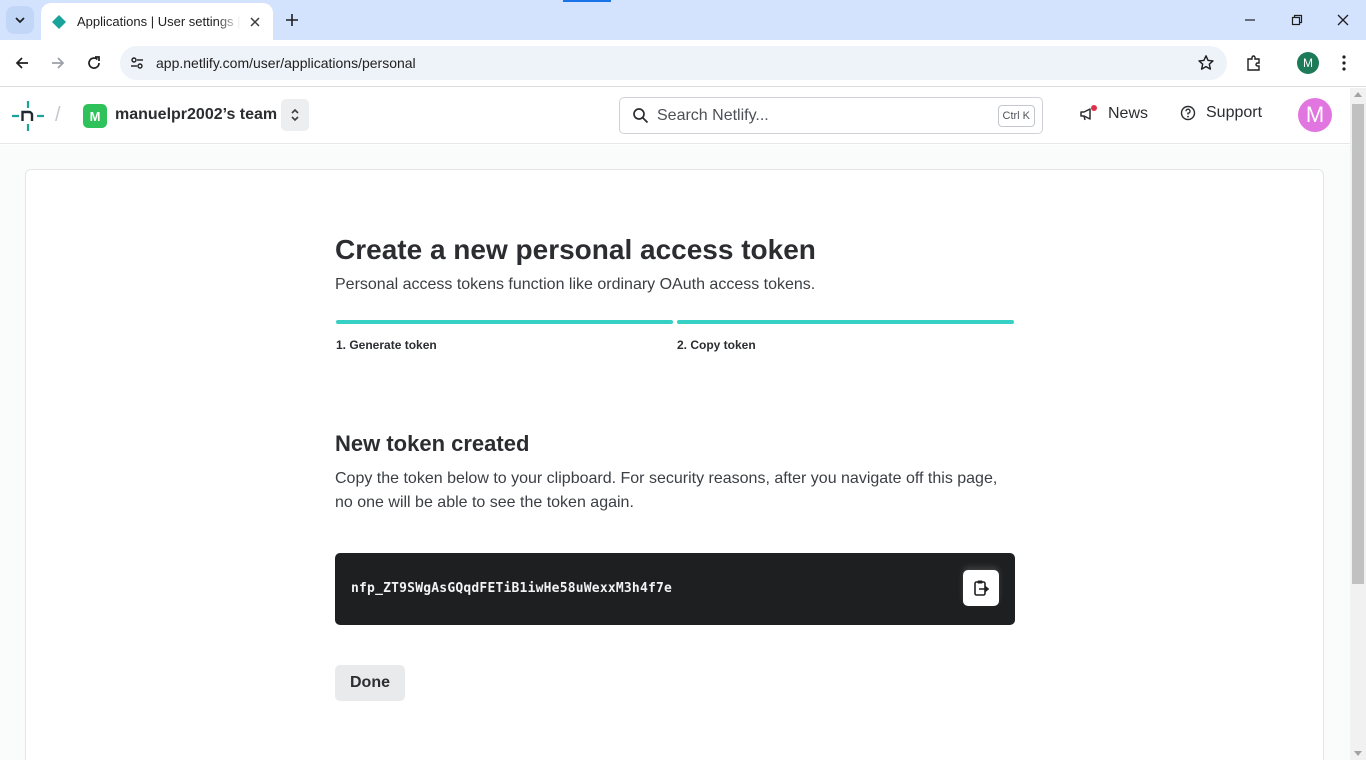 Image resolution: width=1366 pixels, height=760 pixels. What do you see at coordinates (1234, 112) in the screenshot?
I see `support-label: Support` at bounding box center [1234, 112].